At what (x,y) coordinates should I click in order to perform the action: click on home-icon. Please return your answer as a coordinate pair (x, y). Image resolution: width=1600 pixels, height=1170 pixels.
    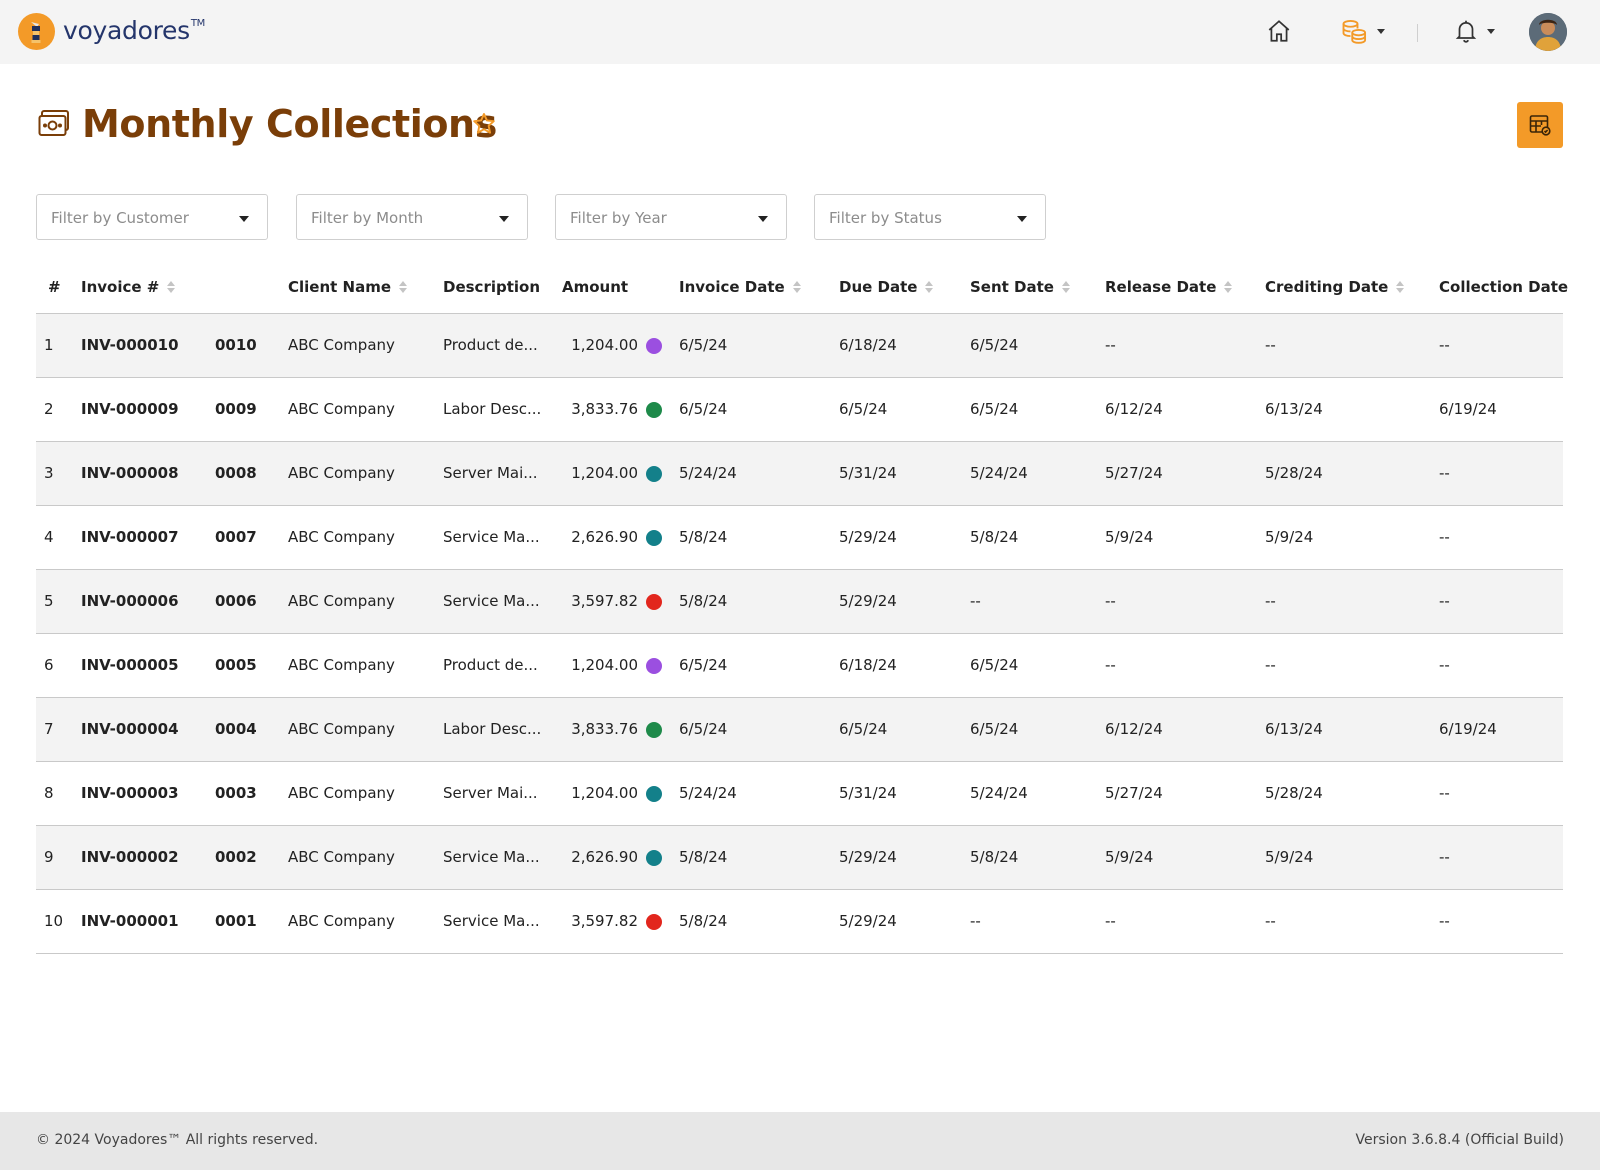
    Looking at the image, I should click on (1279, 31).